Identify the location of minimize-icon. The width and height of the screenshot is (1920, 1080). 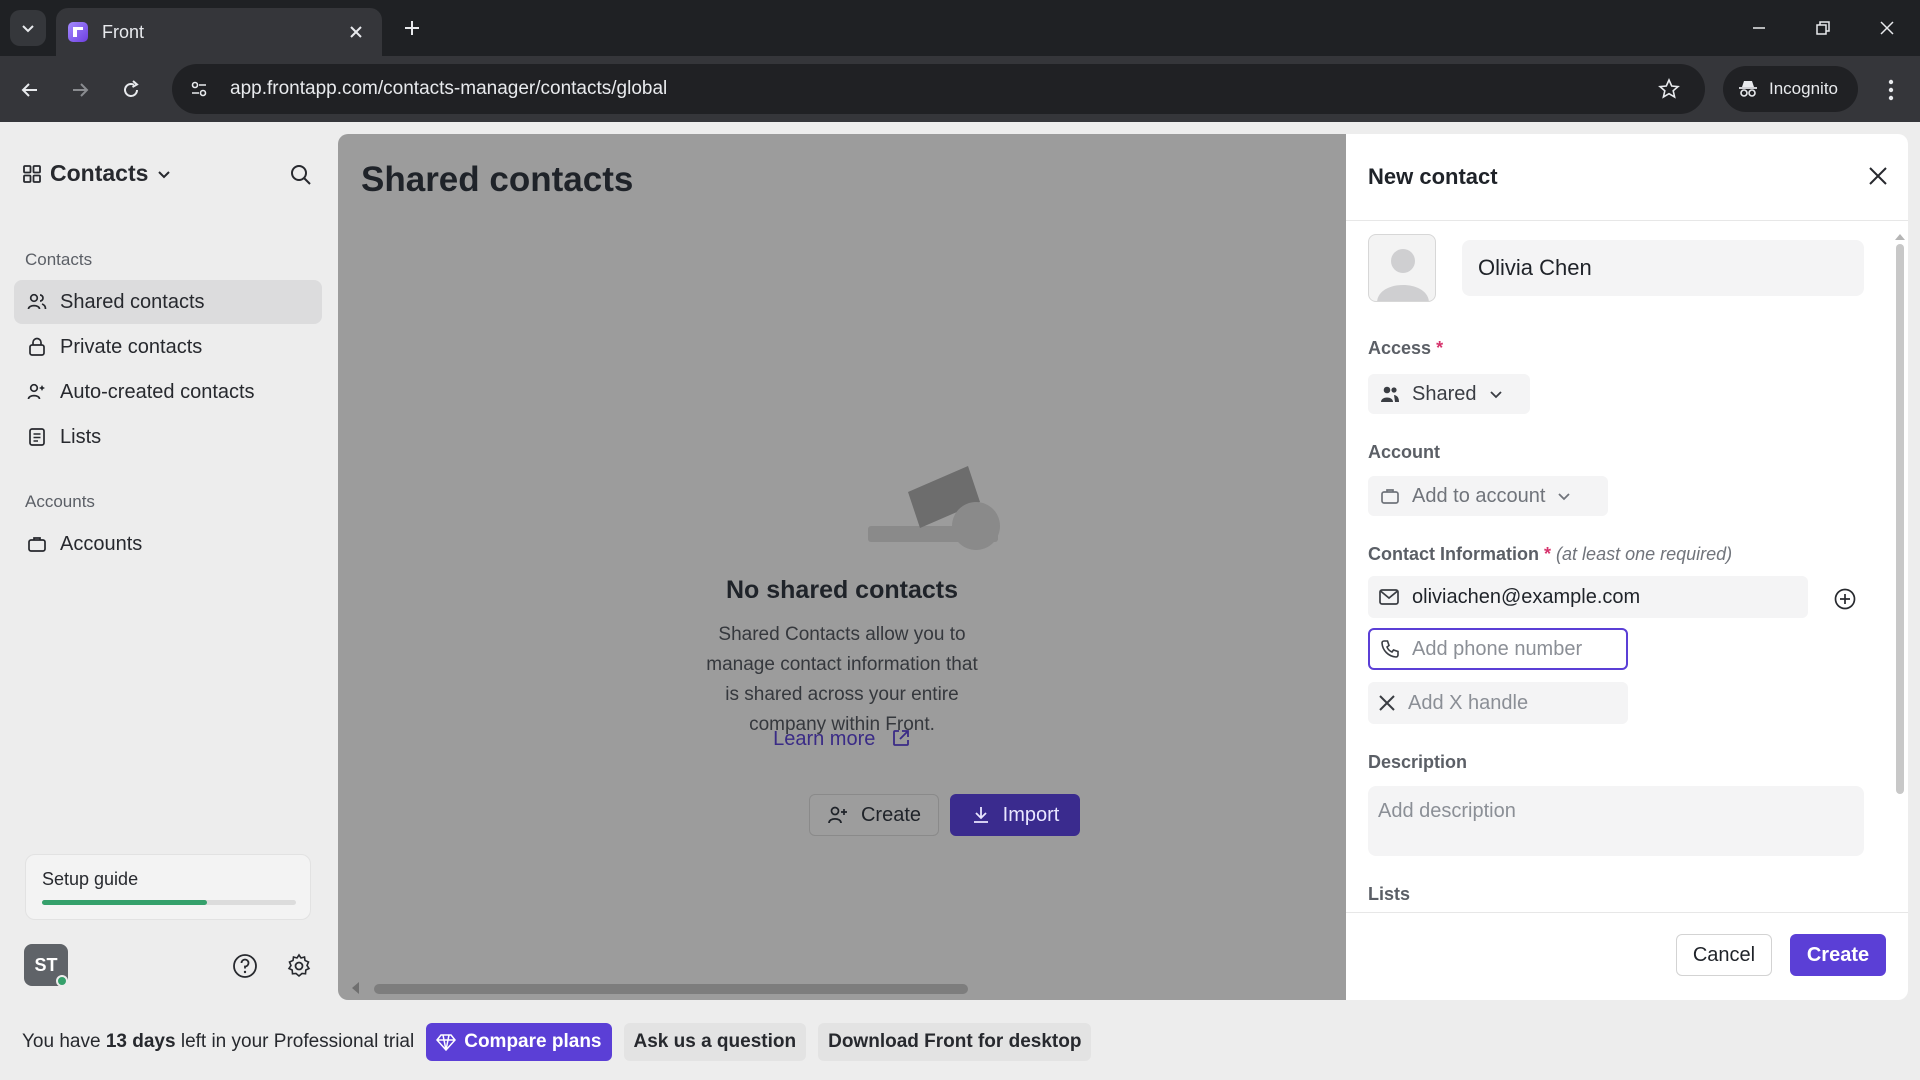
(1759, 28).